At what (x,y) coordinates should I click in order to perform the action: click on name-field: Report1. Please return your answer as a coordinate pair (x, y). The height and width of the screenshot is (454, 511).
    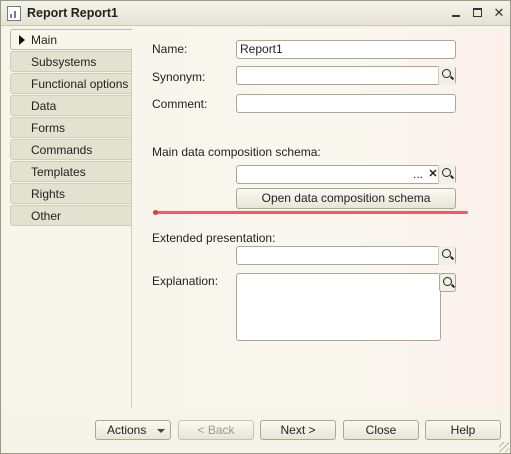
    Looking at the image, I should click on (346, 49).